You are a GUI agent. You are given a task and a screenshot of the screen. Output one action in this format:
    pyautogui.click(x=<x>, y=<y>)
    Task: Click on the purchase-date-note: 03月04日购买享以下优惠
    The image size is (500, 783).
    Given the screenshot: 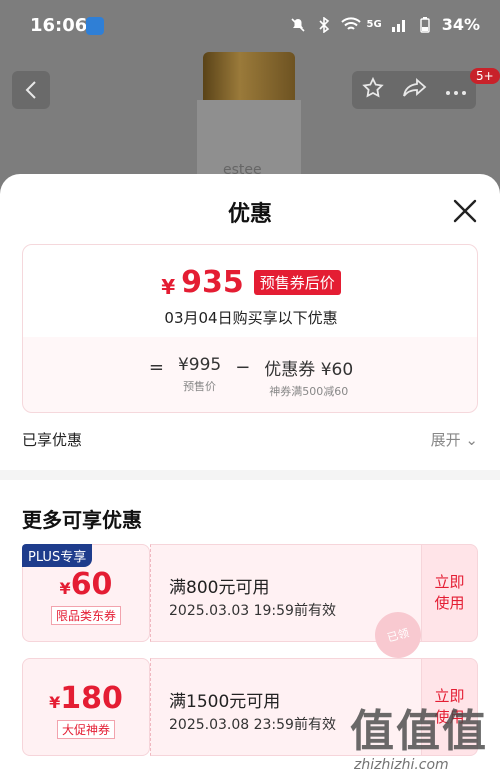 What is the action you would take?
    pyautogui.click(x=251, y=318)
    